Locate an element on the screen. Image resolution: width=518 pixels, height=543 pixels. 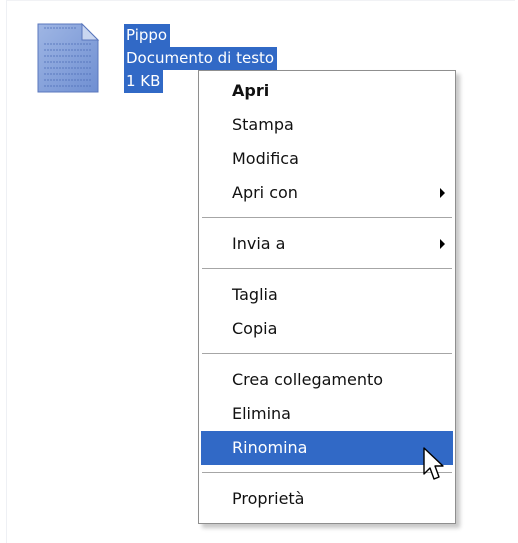
arrow-cursor-icon is located at coordinates (434, 464).